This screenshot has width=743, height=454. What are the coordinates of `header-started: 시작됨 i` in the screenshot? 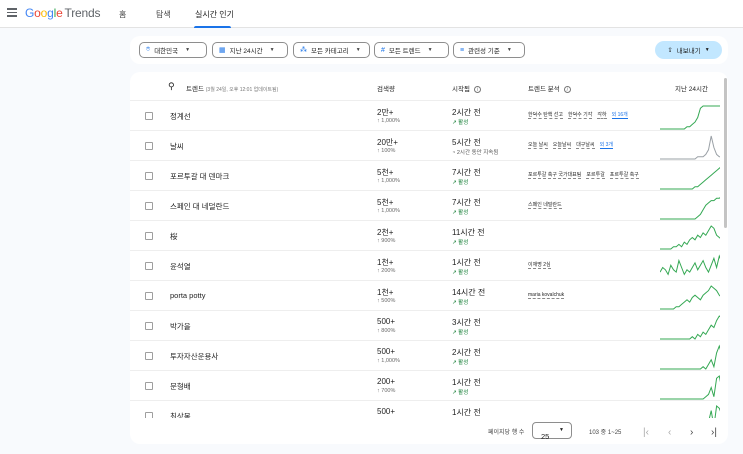 It's located at (466, 88).